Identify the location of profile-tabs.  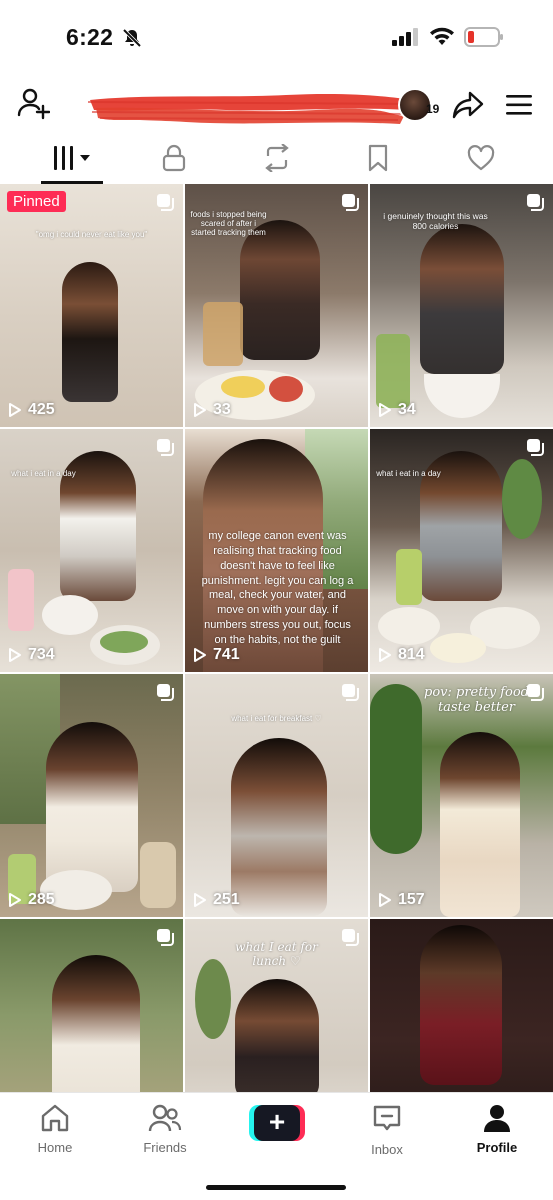
(276, 162).